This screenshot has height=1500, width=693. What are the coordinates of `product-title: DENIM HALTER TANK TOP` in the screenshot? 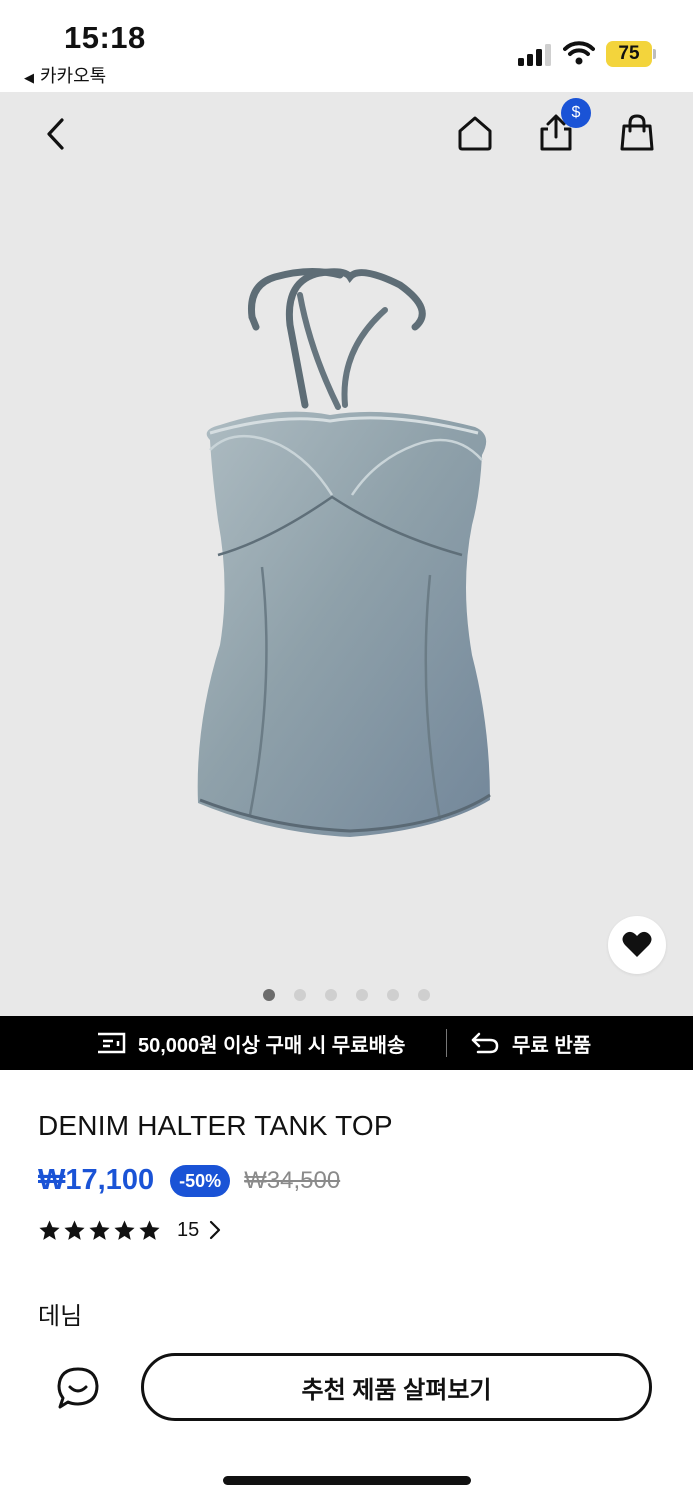 It's located at (215, 1125).